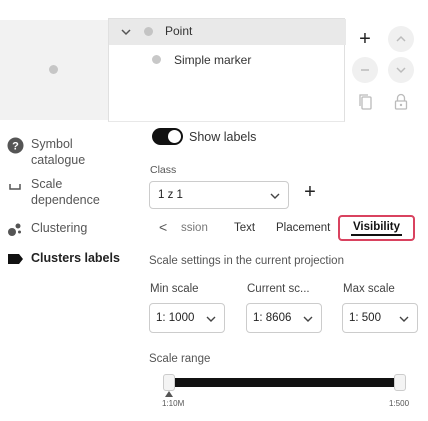  I want to click on remove-layer-button, so click(365, 70).